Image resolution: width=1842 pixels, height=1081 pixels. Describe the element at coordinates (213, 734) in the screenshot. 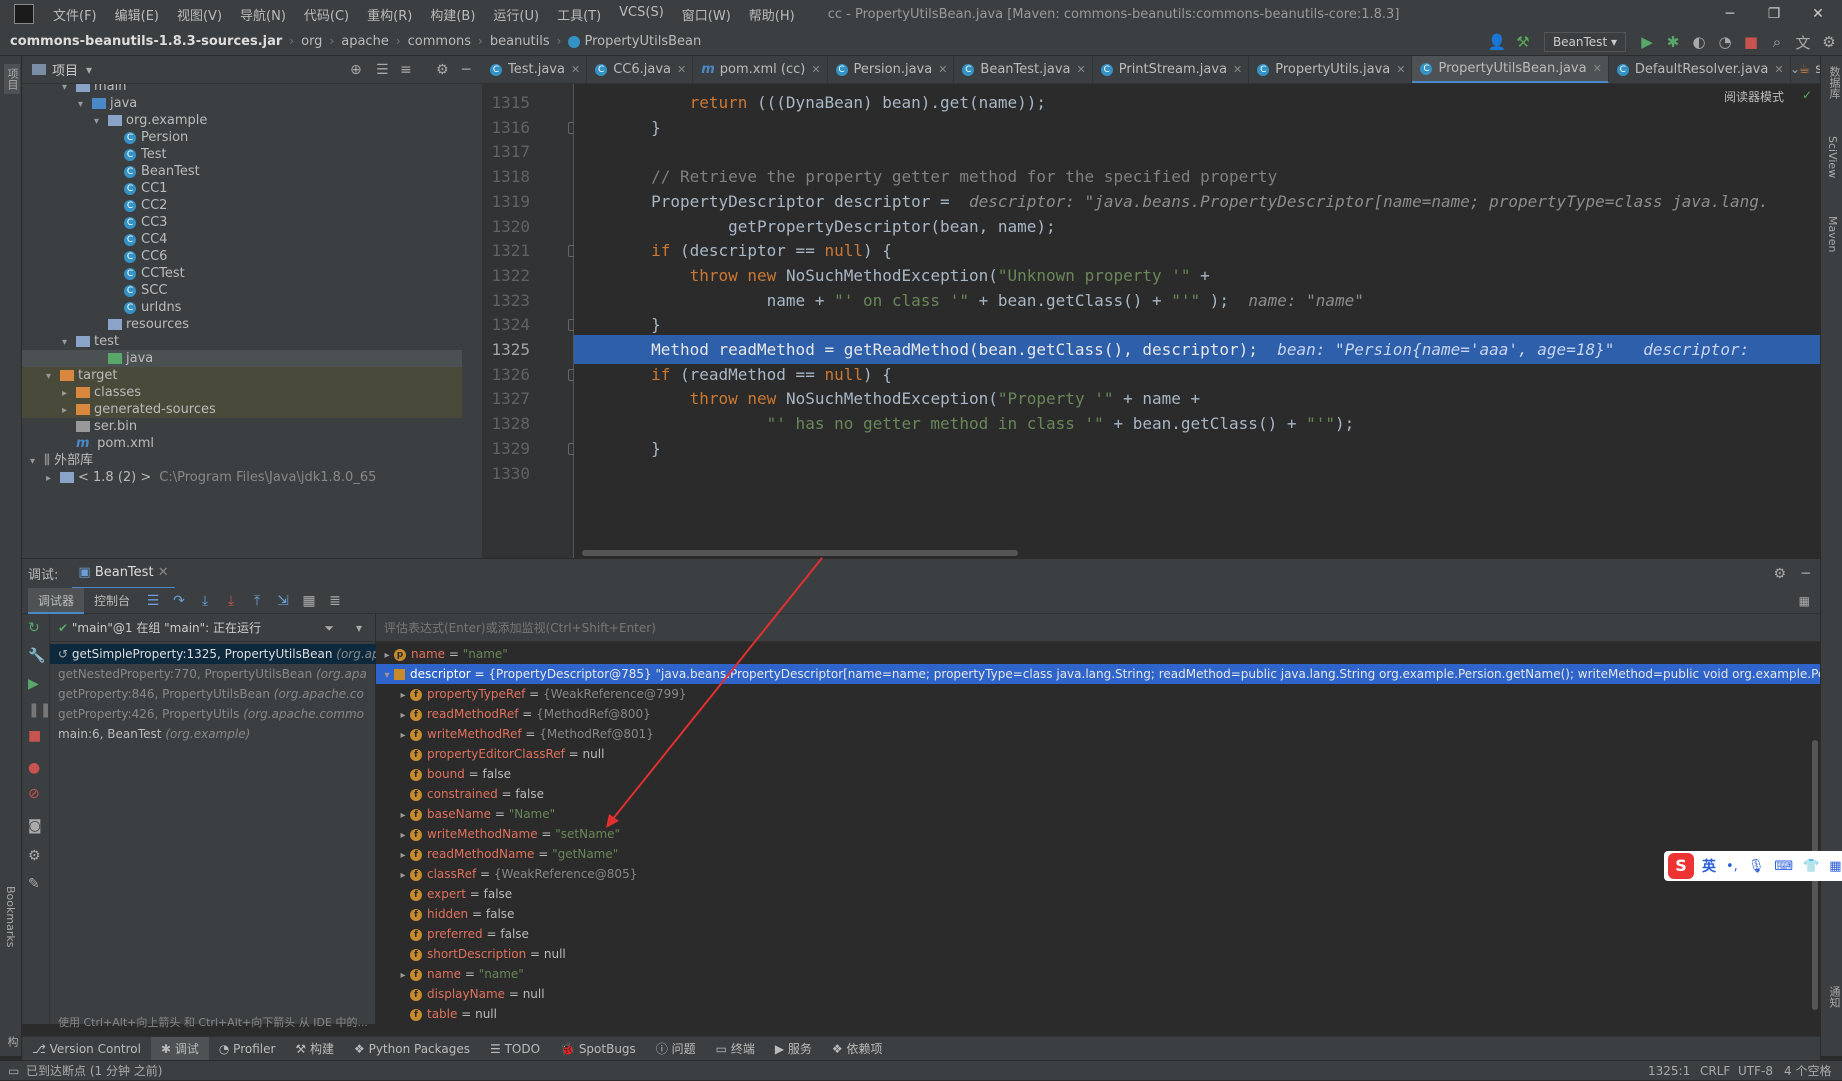

I see `stack-frame: main:6, BeanTest (org.example)` at that location.